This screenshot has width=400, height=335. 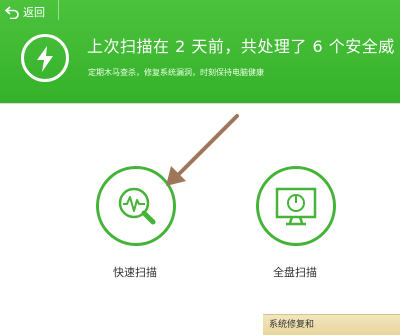 I want to click on scan-status-subline: 定期木马查杀，修复系统漏洞，时刻保持电脑健康, so click(x=176, y=72).